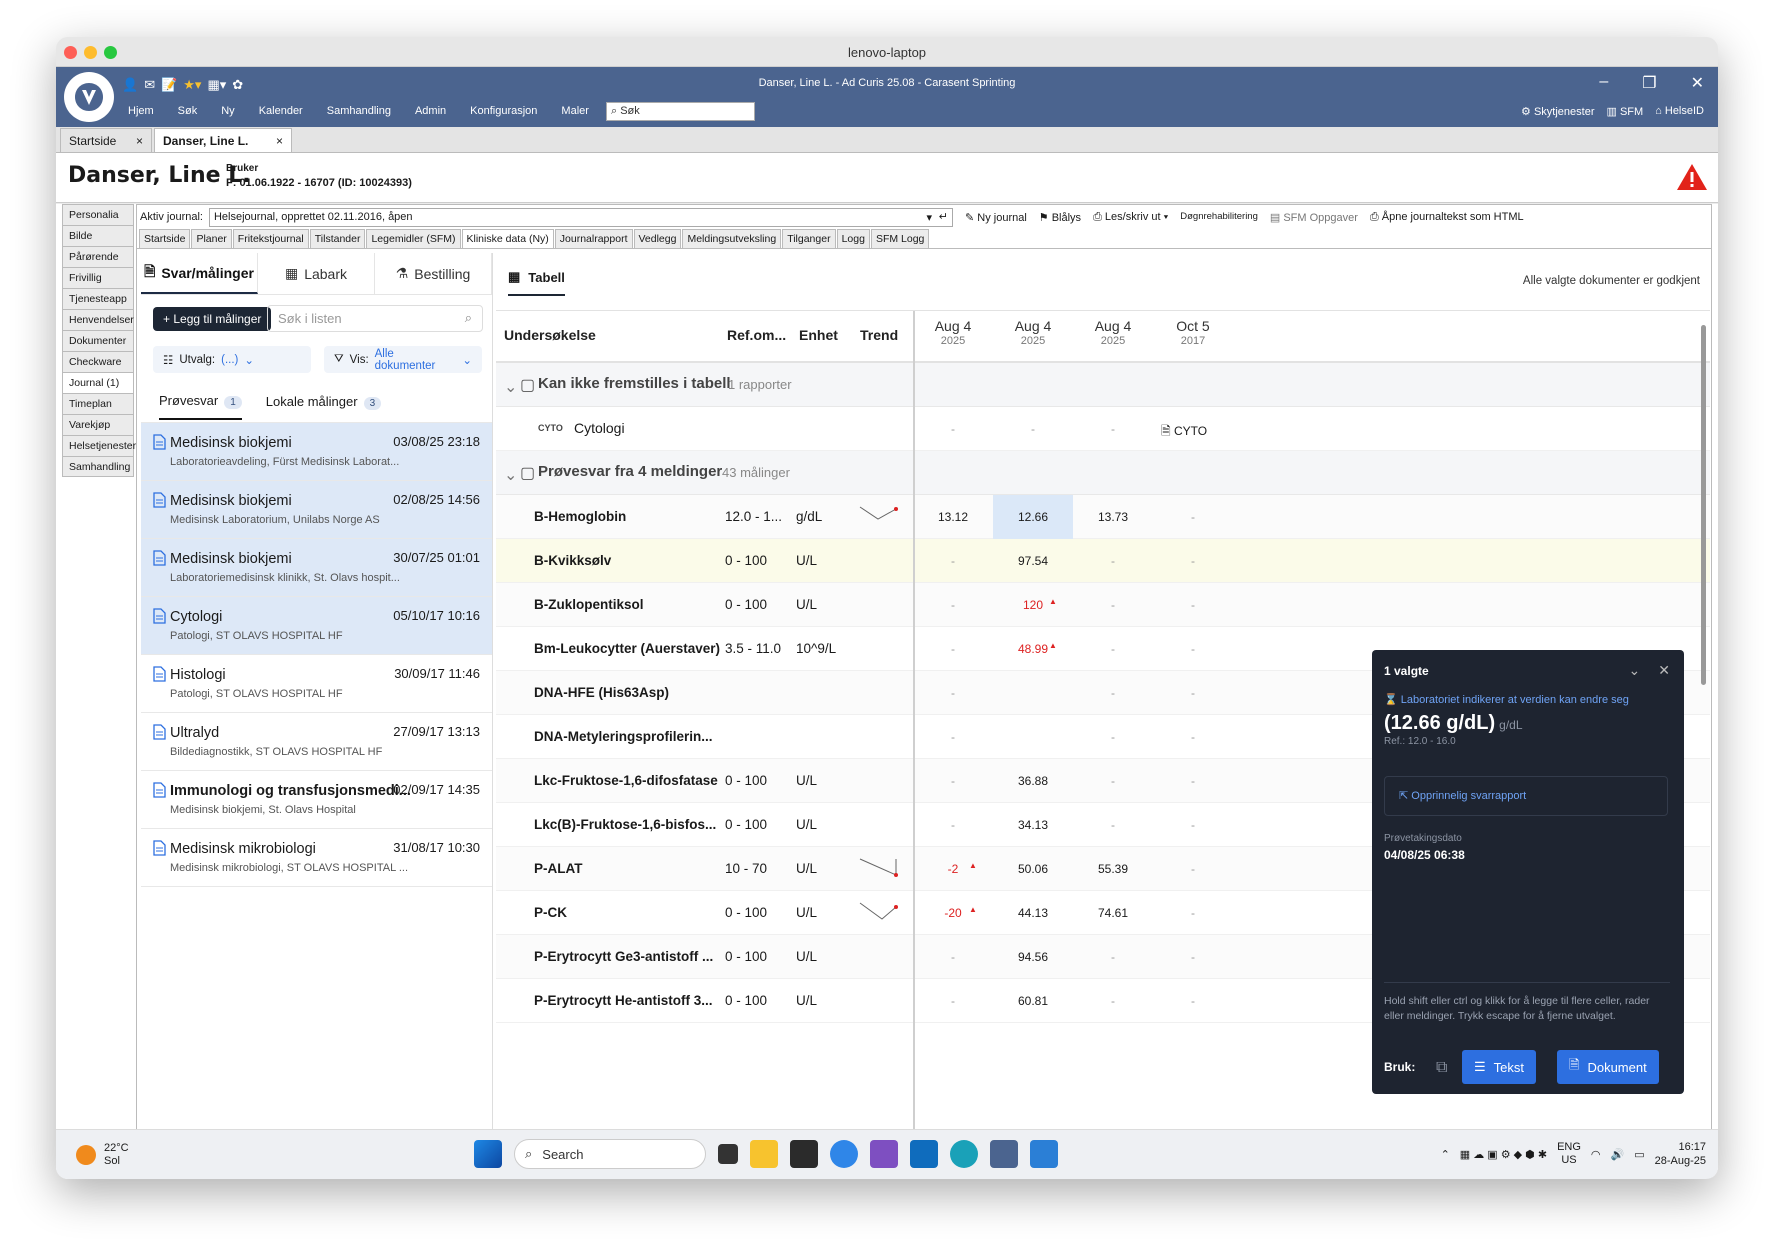  I want to click on table-row: CYTO Cytologi - - - 🗎 CYTO, so click(1103, 429).